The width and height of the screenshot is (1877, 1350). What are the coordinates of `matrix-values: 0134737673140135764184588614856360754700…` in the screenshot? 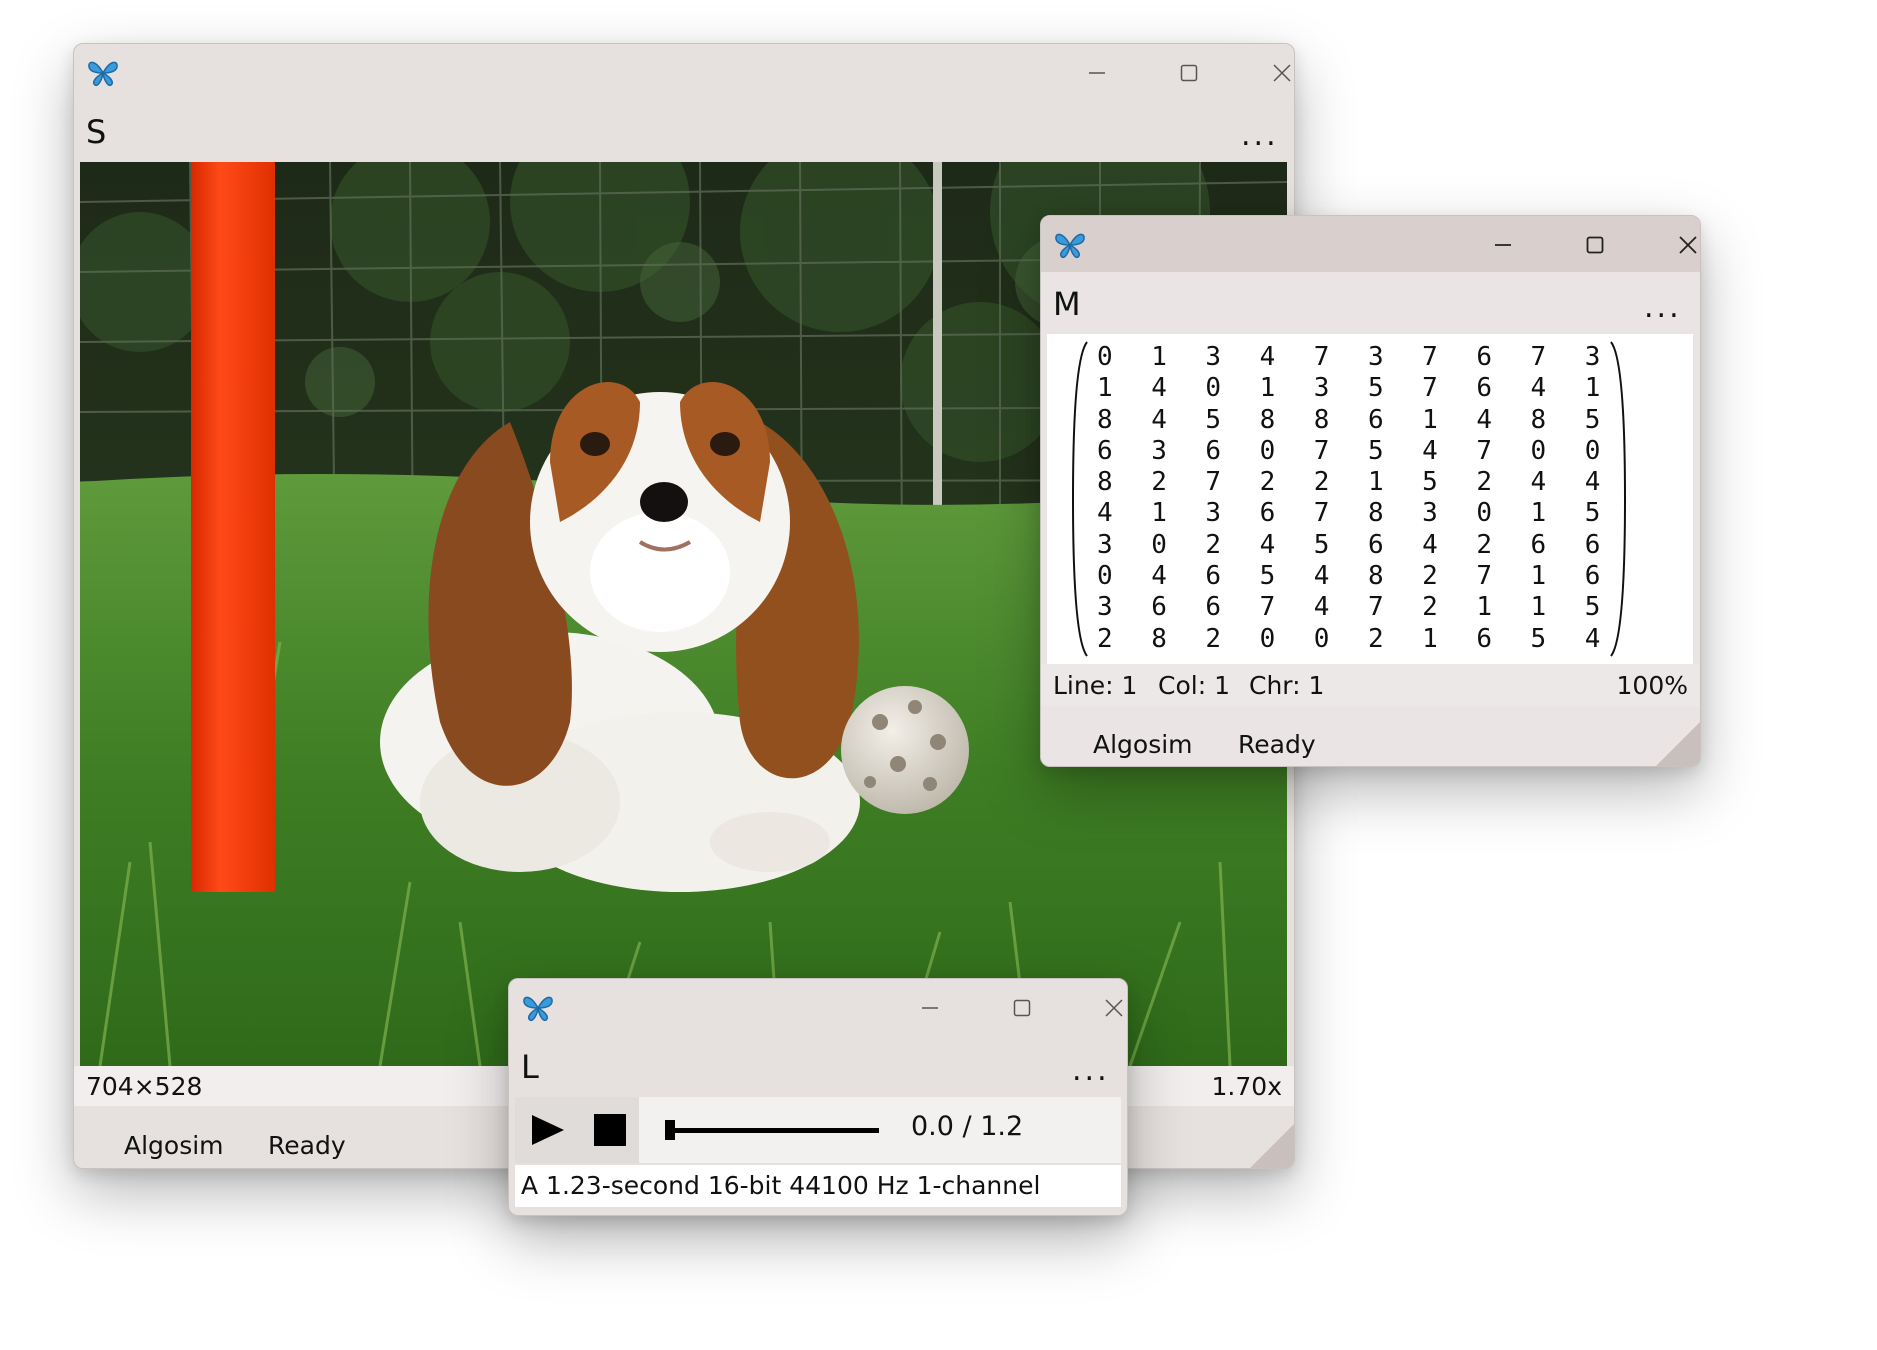 It's located at (1368, 498).